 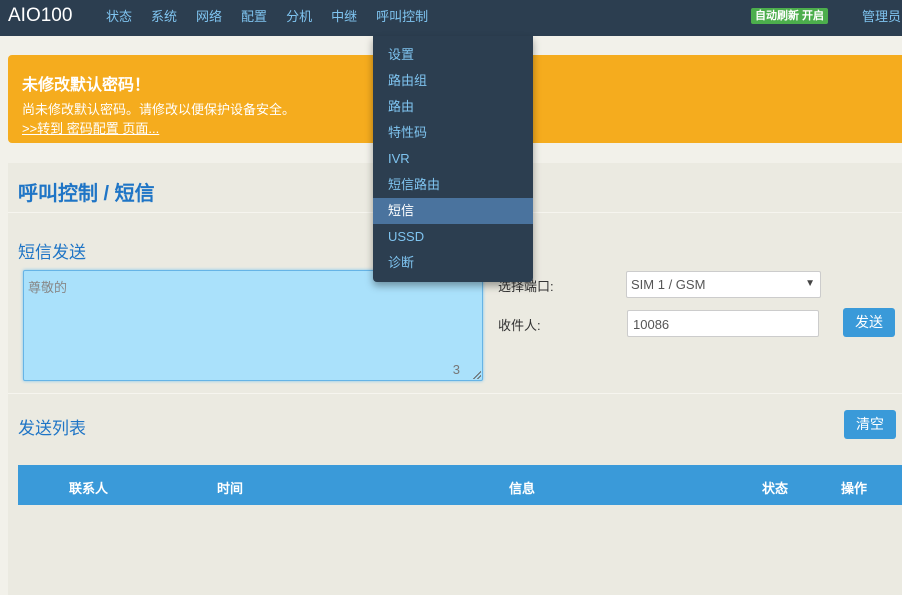 I want to click on call-control-dropdown: 设置 路由组 路由 特性码 IVR 短信路由 短信 USSD 诊断, so click(x=453, y=159).